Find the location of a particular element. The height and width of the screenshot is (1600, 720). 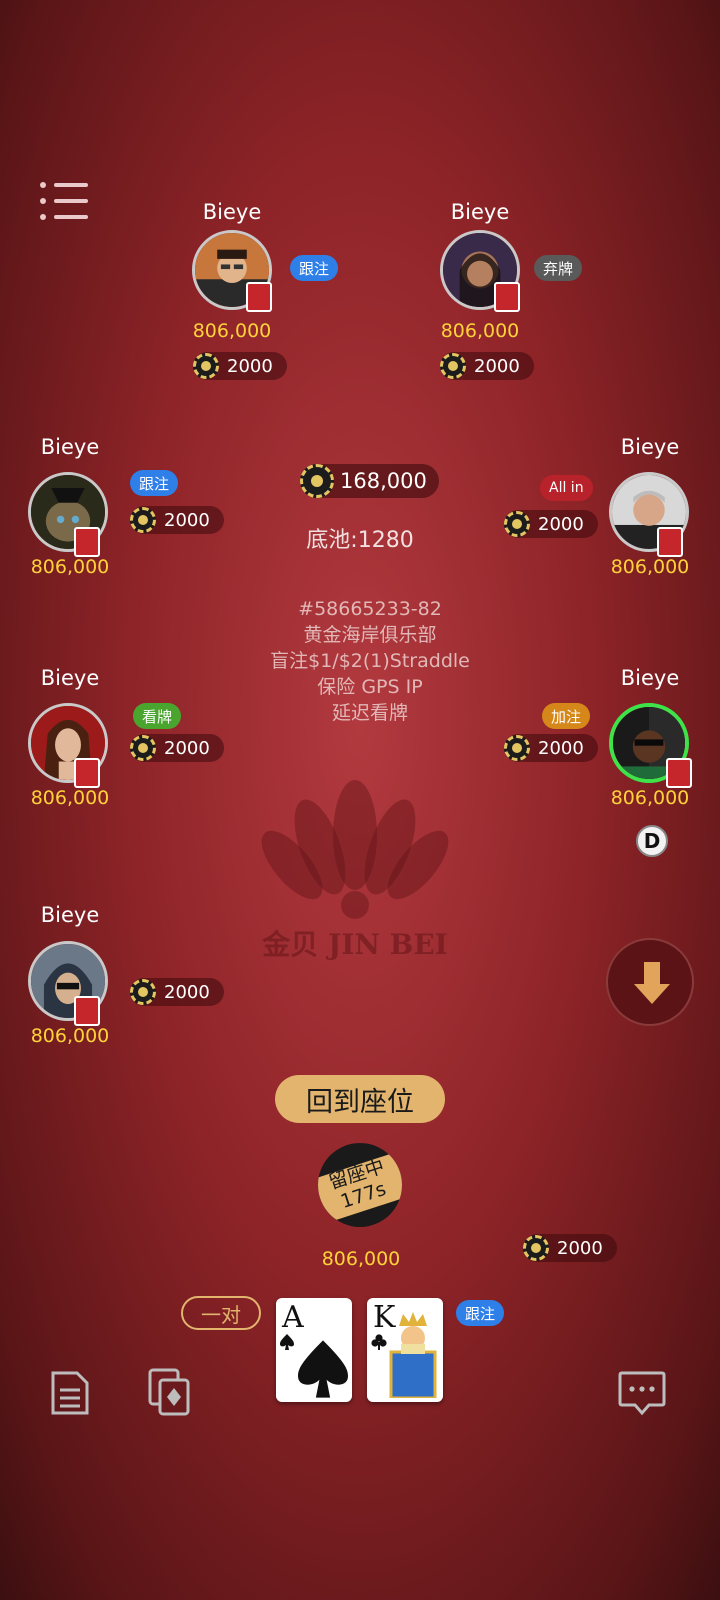

game-id: #58665233-82 is located at coordinates (370, 609).